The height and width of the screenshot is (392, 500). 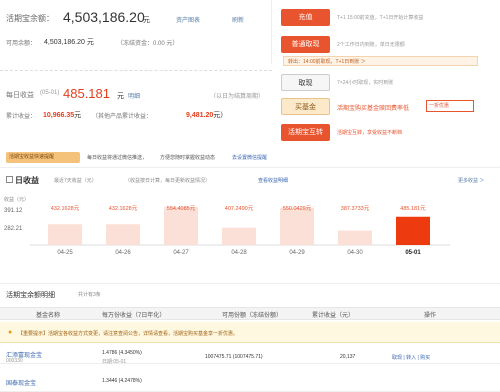 What do you see at coordinates (207, 115) in the screenshot?
I see `other-cumulative-value: 9,481.20元）` at bounding box center [207, 115].